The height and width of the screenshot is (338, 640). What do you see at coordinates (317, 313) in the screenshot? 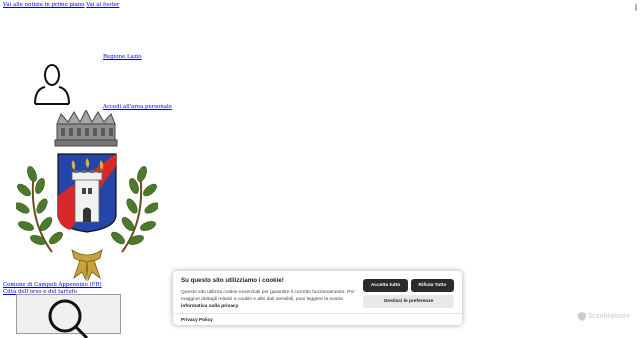
I see `cookie-divider` at bounding box center [317, 313].